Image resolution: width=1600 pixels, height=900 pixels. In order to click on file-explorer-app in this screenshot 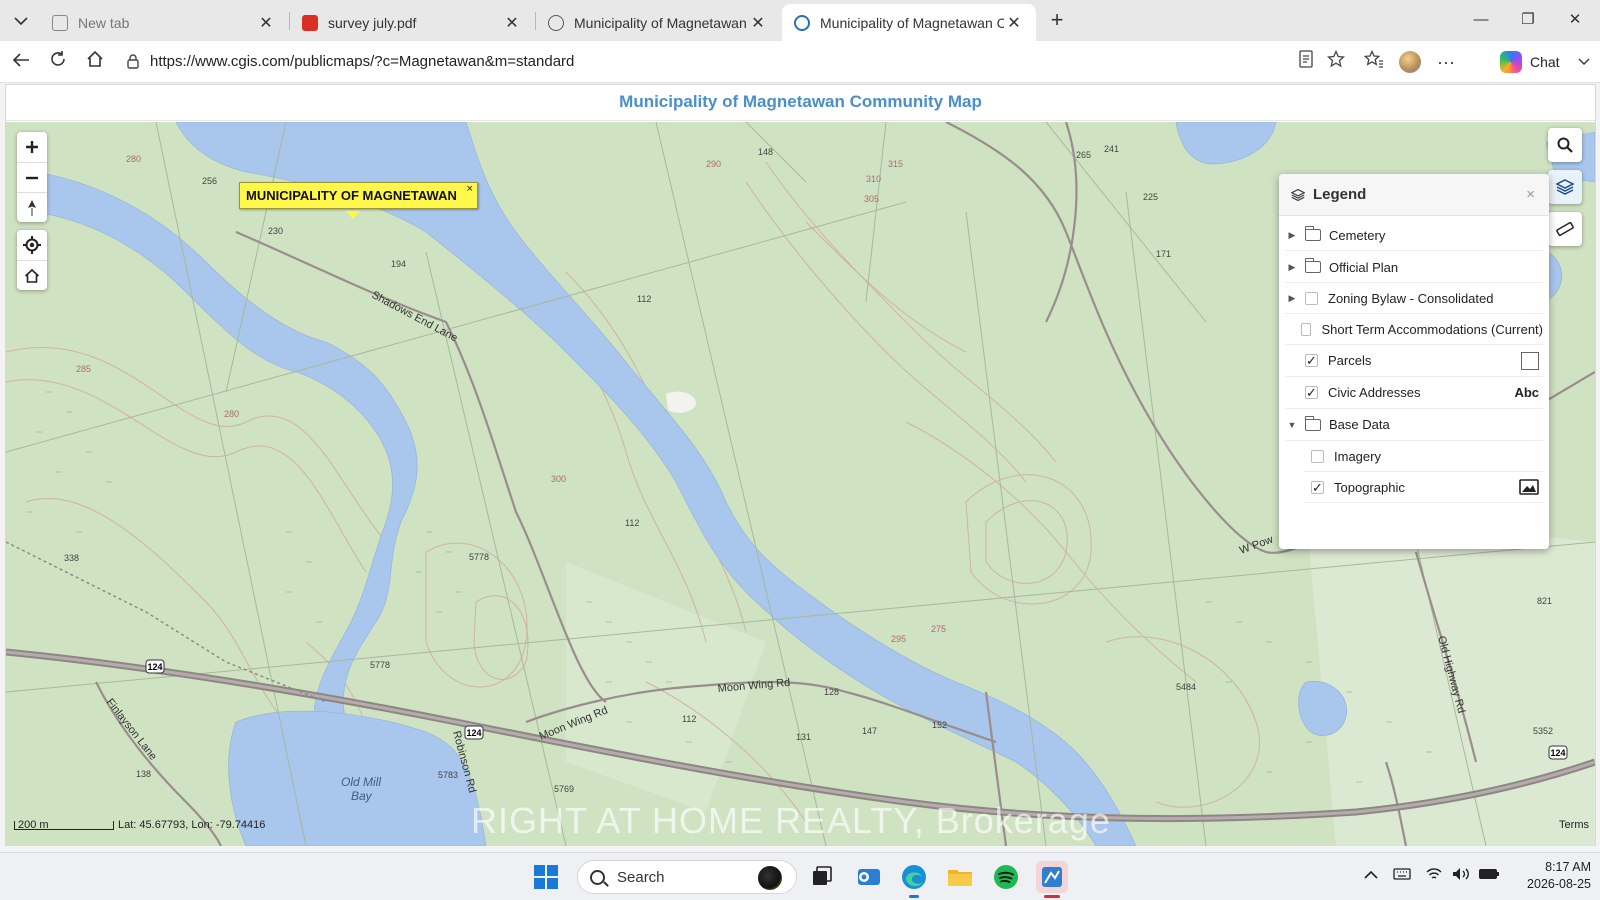, I will do `click(960, 877)`.